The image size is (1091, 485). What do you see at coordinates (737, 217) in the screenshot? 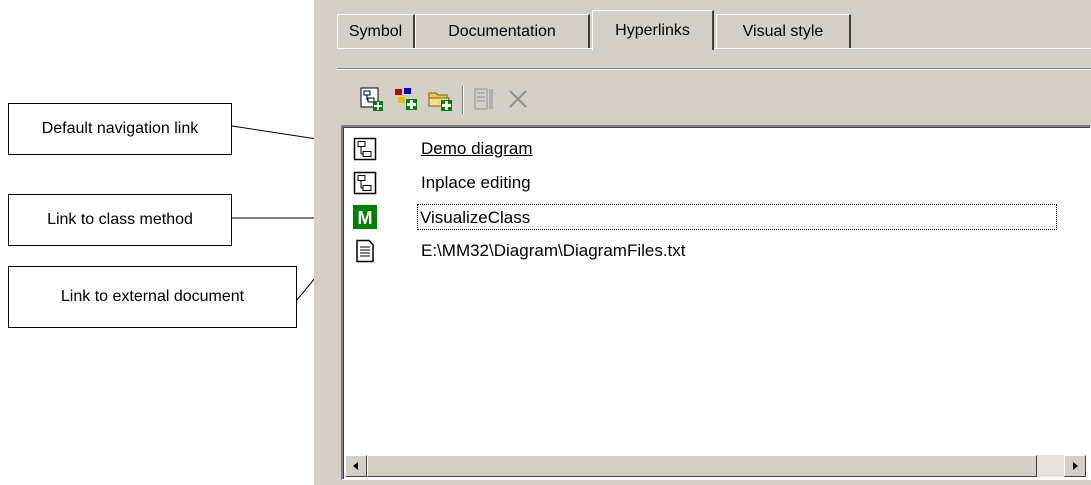
I see `link-label: VisualizeClass` at bounding box center [737, 217].